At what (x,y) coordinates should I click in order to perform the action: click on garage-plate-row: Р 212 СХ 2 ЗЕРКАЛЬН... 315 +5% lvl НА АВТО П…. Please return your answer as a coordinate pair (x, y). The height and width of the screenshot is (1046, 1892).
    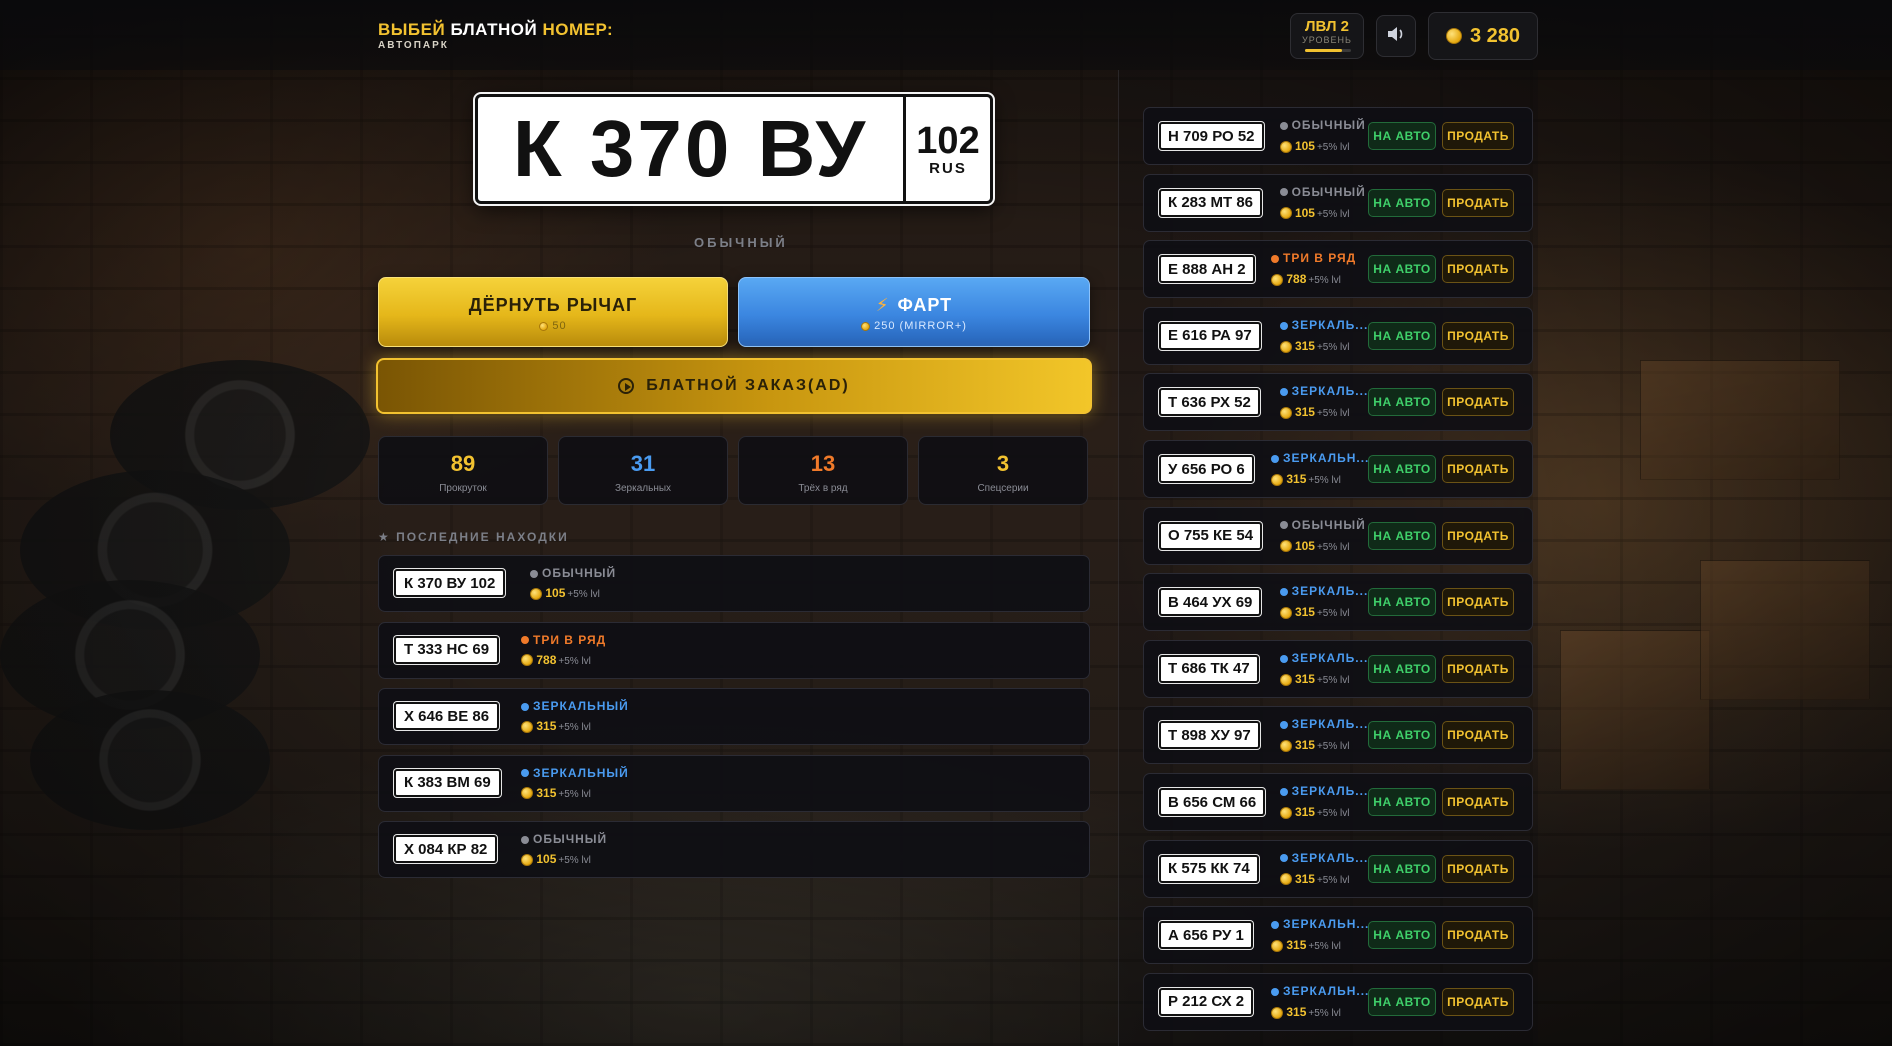
    Looking at the image, I should click on (1338, 1001).